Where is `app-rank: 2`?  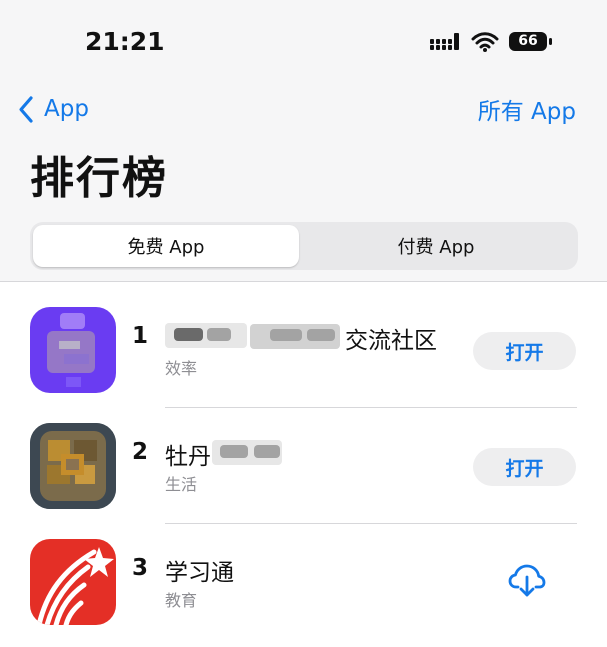
app-rank: 2 is located at coordinates (140, 452).